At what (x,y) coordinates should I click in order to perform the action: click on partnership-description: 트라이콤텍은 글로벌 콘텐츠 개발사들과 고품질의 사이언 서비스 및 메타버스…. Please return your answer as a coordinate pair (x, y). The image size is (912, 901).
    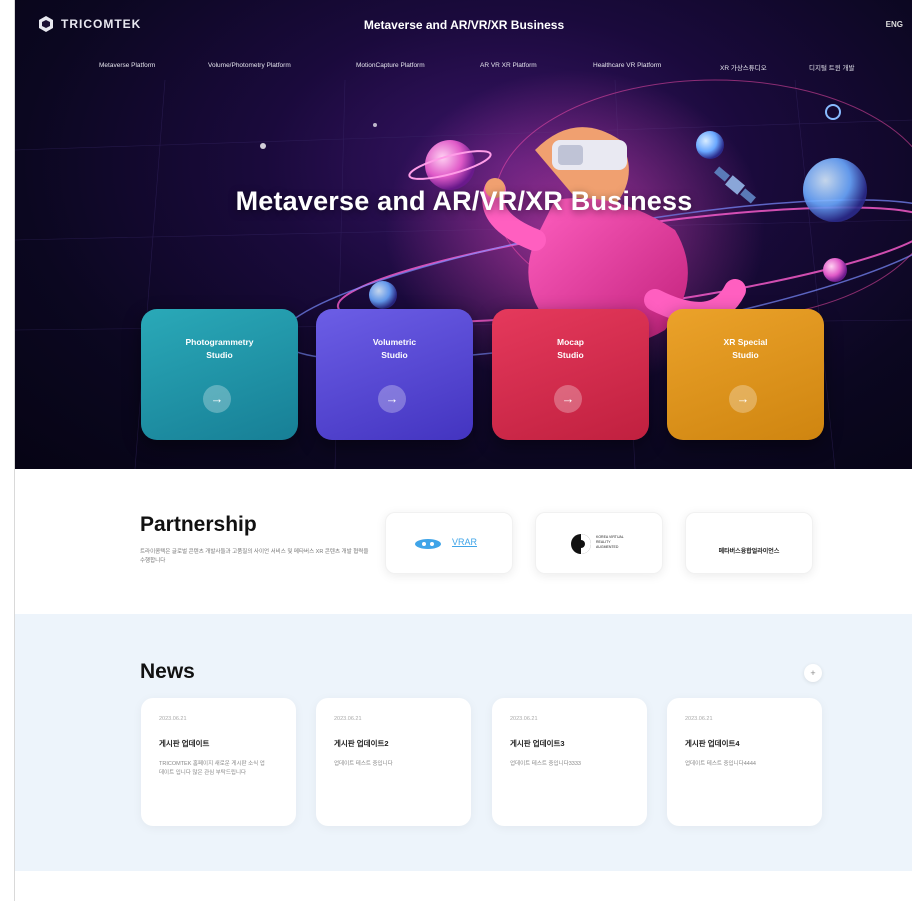
    Looking at the image, I should click on (254, 556).